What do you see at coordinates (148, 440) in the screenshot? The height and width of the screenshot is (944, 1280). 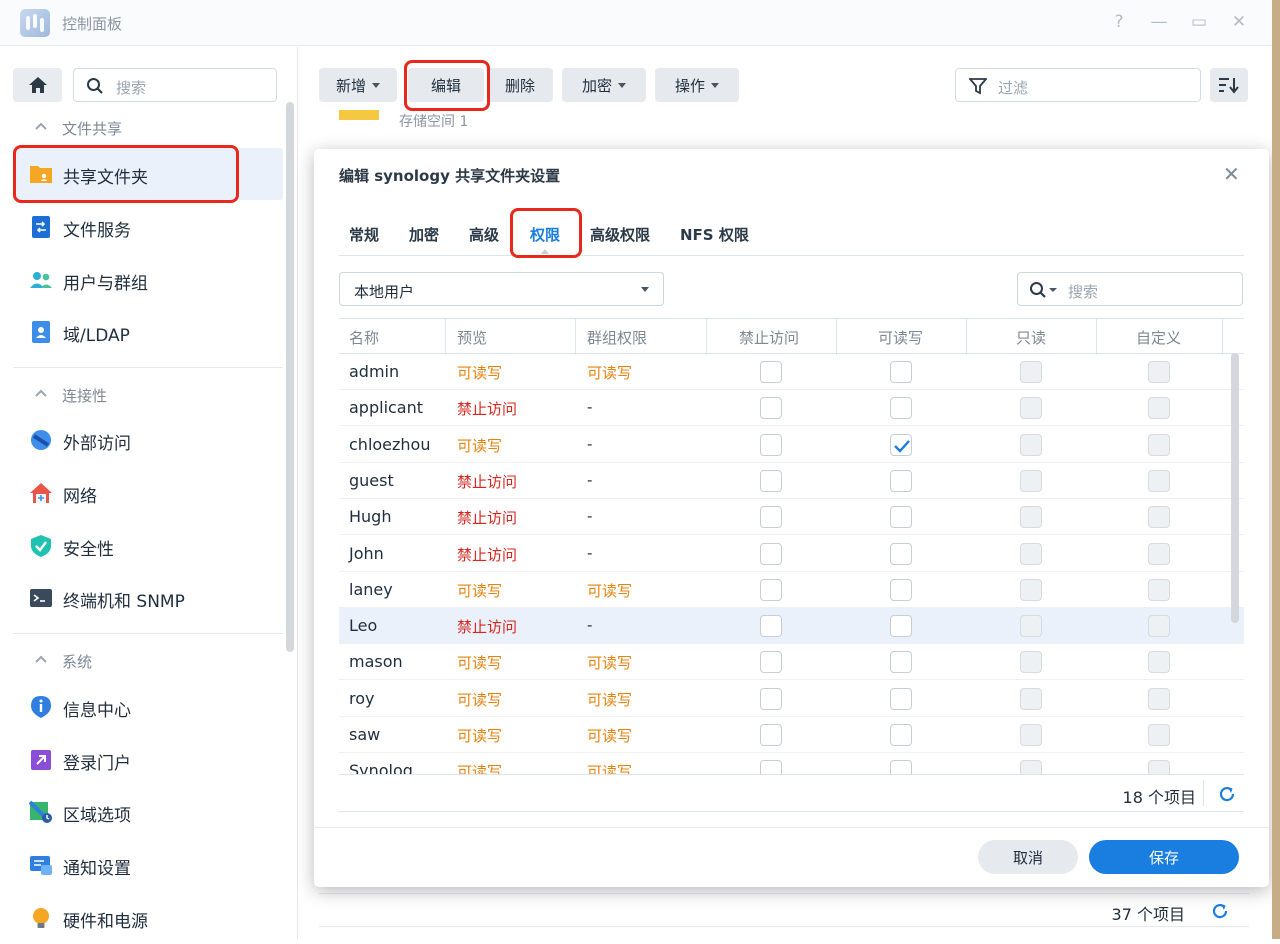 I see `sidebar-item-external-access: 外部访问` at bounding box center [148, 440].